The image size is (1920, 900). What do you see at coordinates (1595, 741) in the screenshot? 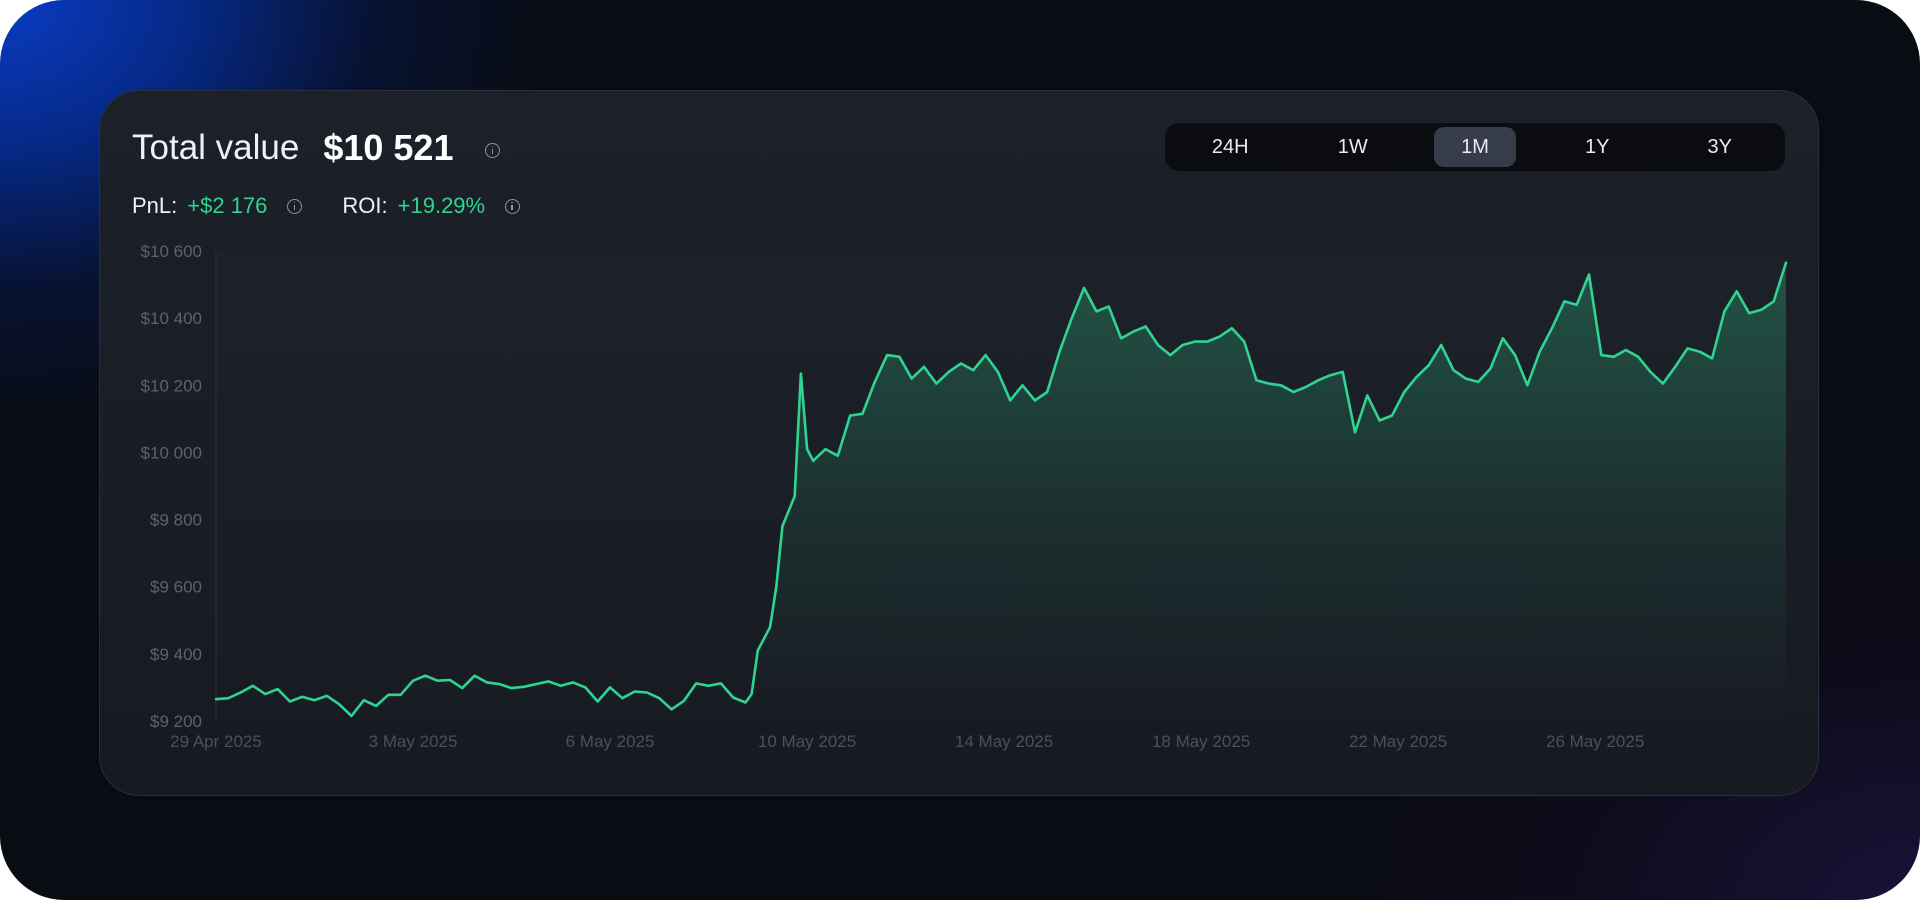
I see `x-tick-label: 26 May 2025` at bounding box center [1595, 741].